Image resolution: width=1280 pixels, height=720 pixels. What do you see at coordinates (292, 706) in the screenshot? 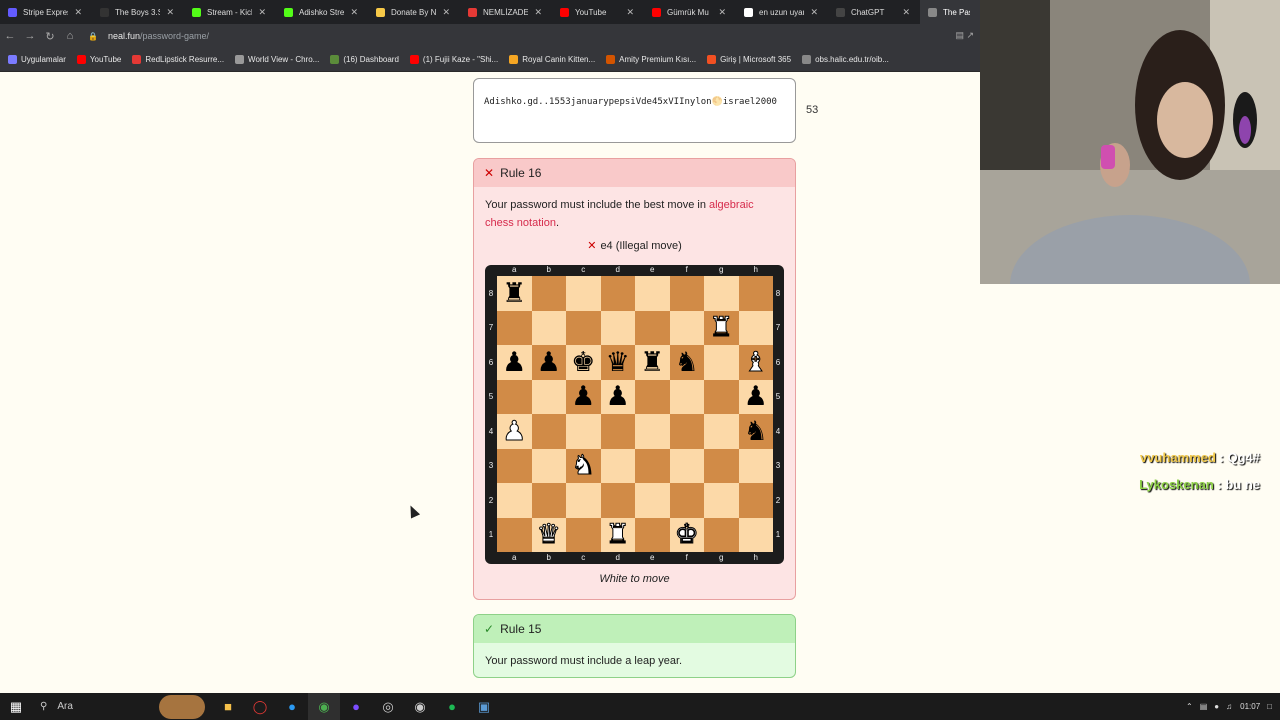
I see `edge-icon: ●` at bounding box center [292, 706].